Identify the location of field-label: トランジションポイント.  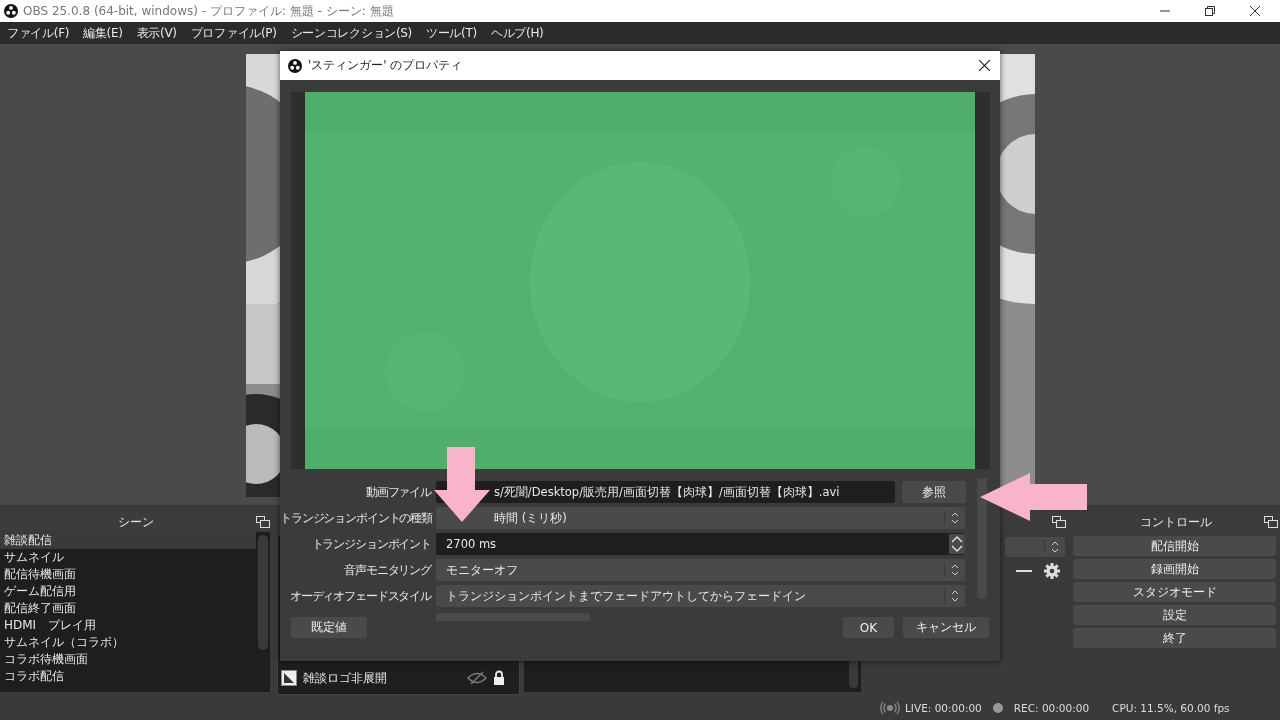
(370, 544).